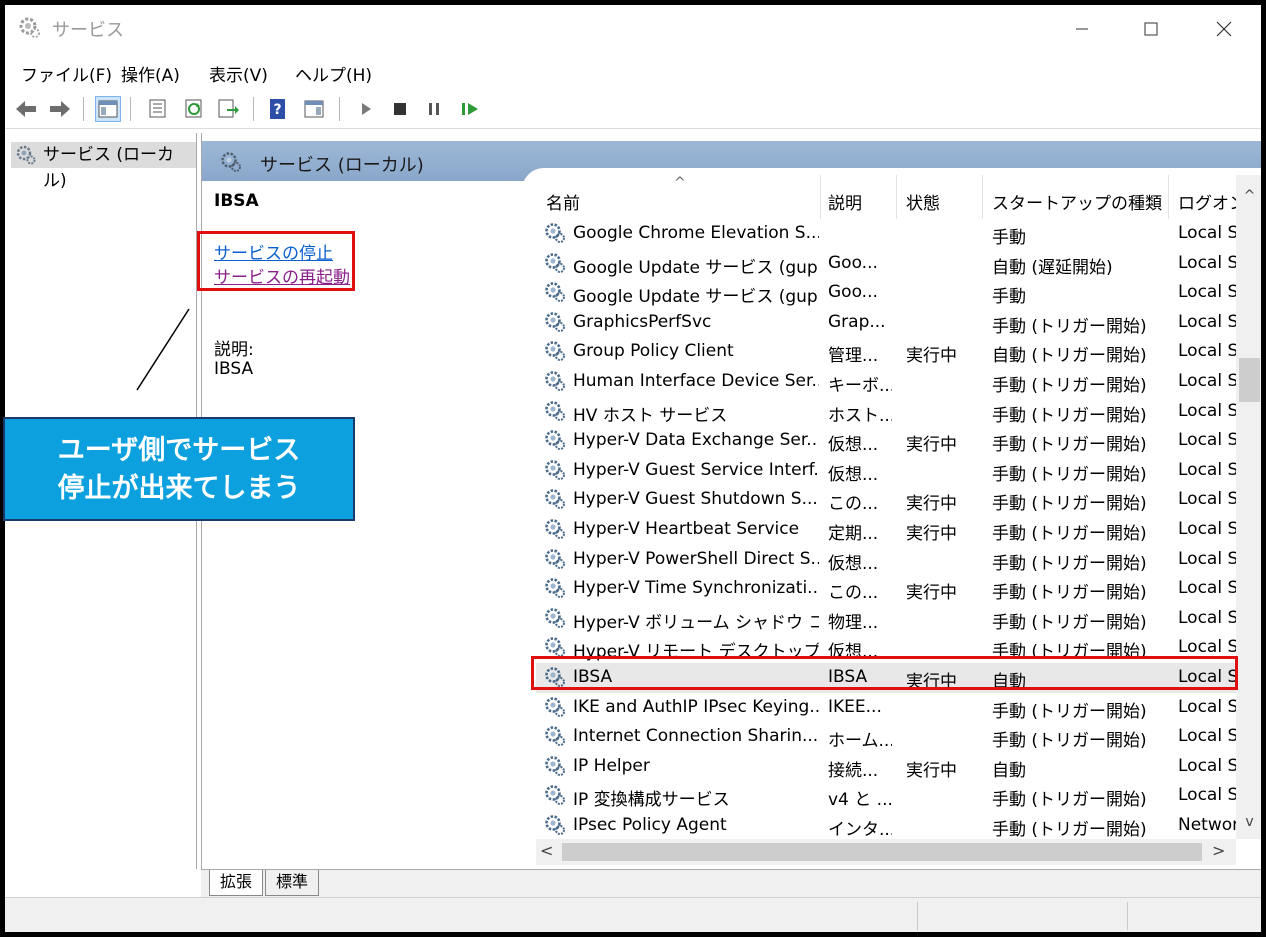 This screenshot has width=1266, height=937. What do you see at coordinates (231, 162) in the screenshot?
I see `gear-icon` at bounding box center [231, 162].